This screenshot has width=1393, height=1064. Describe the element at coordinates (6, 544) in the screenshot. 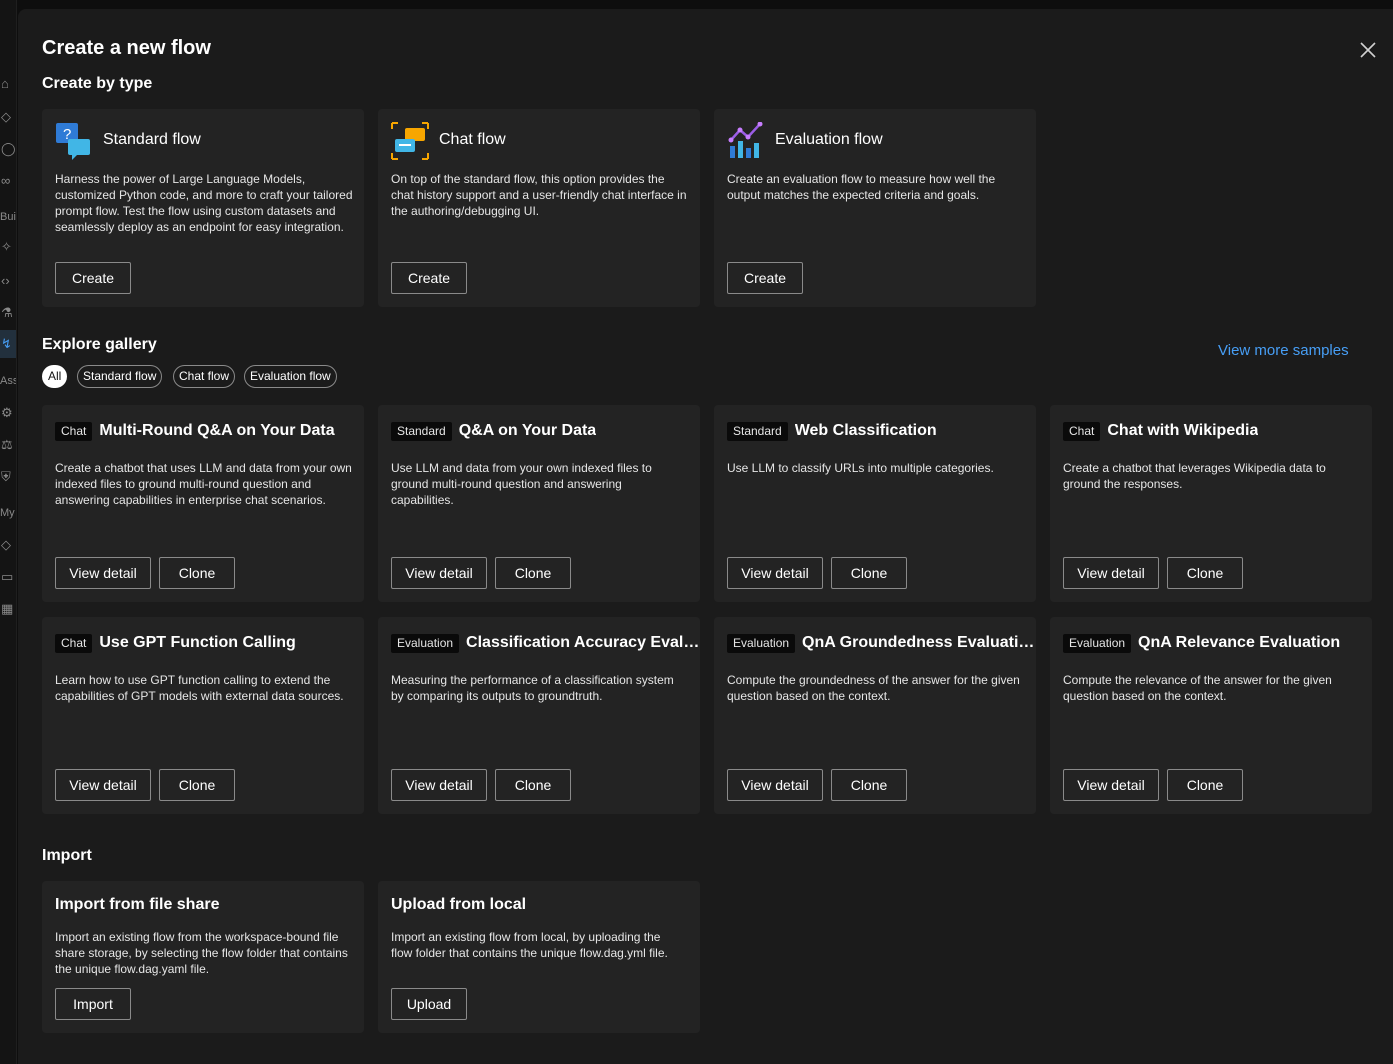

I see `box-icon: ◇` at that location.